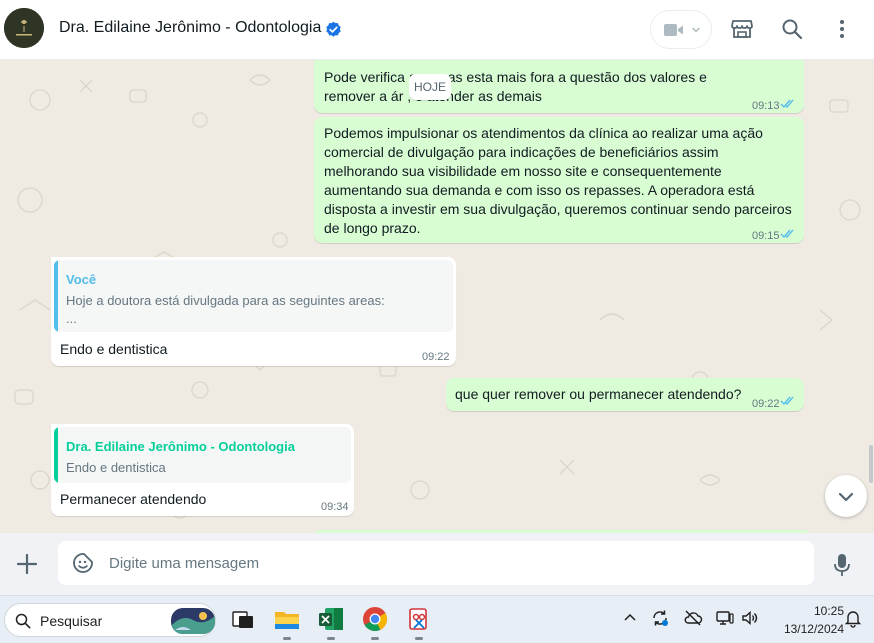  Describe the element at coordinates (807, 629) in the screenshot. I see `clock-date: 13/12/2024` at that location.